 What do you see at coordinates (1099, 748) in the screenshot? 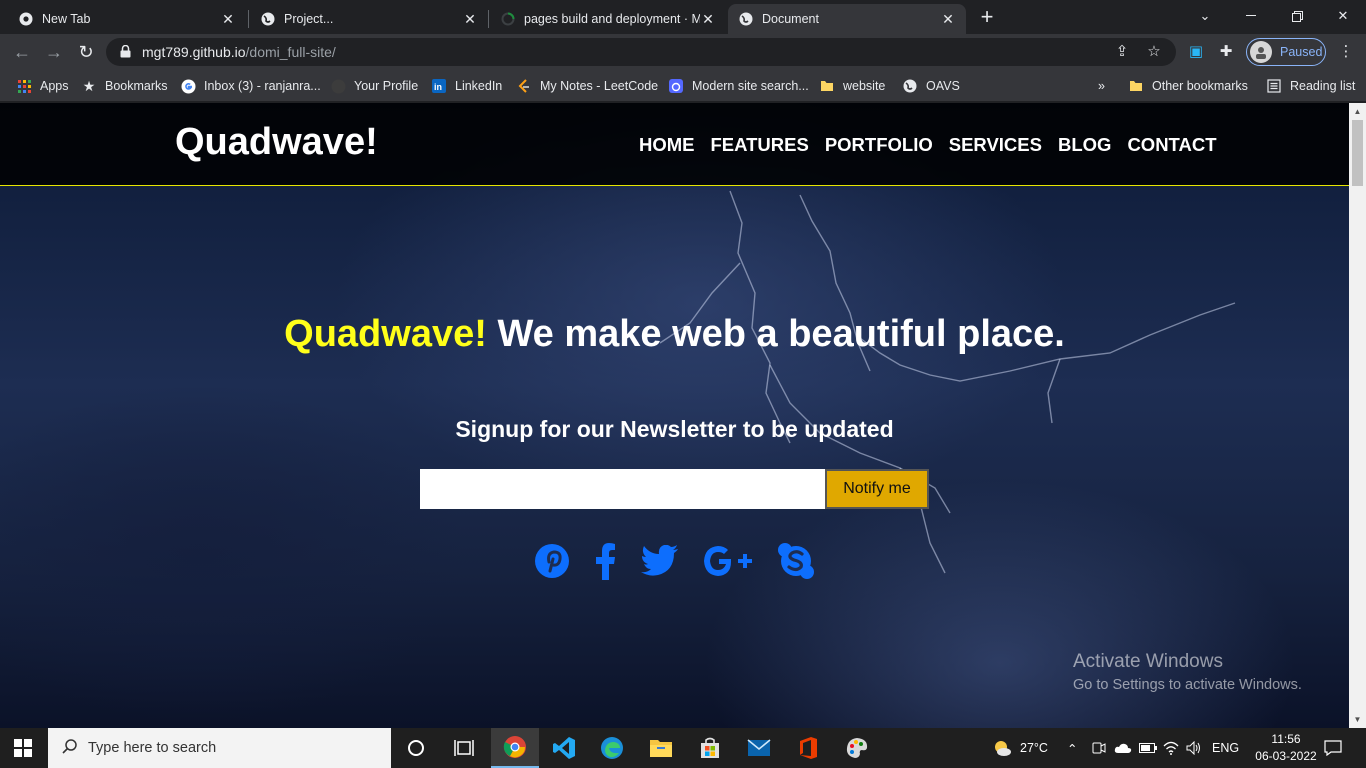
I see `meet-now-icon` at bounding box center [1099, 748].